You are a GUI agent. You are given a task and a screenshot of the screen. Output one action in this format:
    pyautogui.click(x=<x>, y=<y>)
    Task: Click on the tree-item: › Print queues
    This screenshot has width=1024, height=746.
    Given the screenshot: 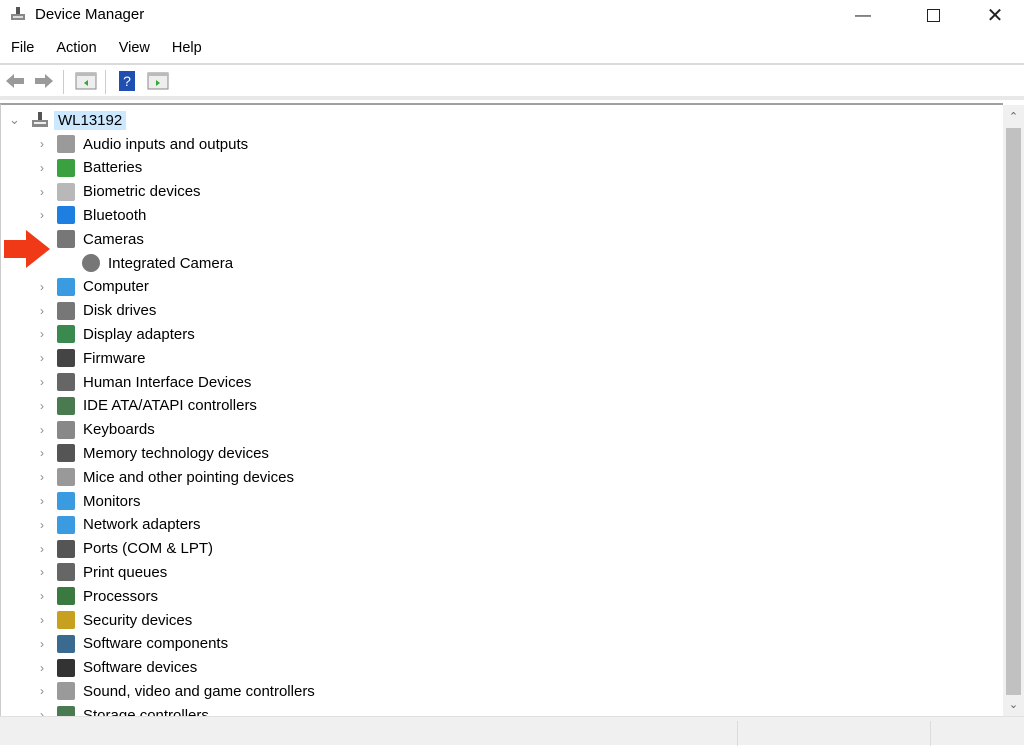 What is the action you would take?
    pyautogui.click(x=201, y=572)
    